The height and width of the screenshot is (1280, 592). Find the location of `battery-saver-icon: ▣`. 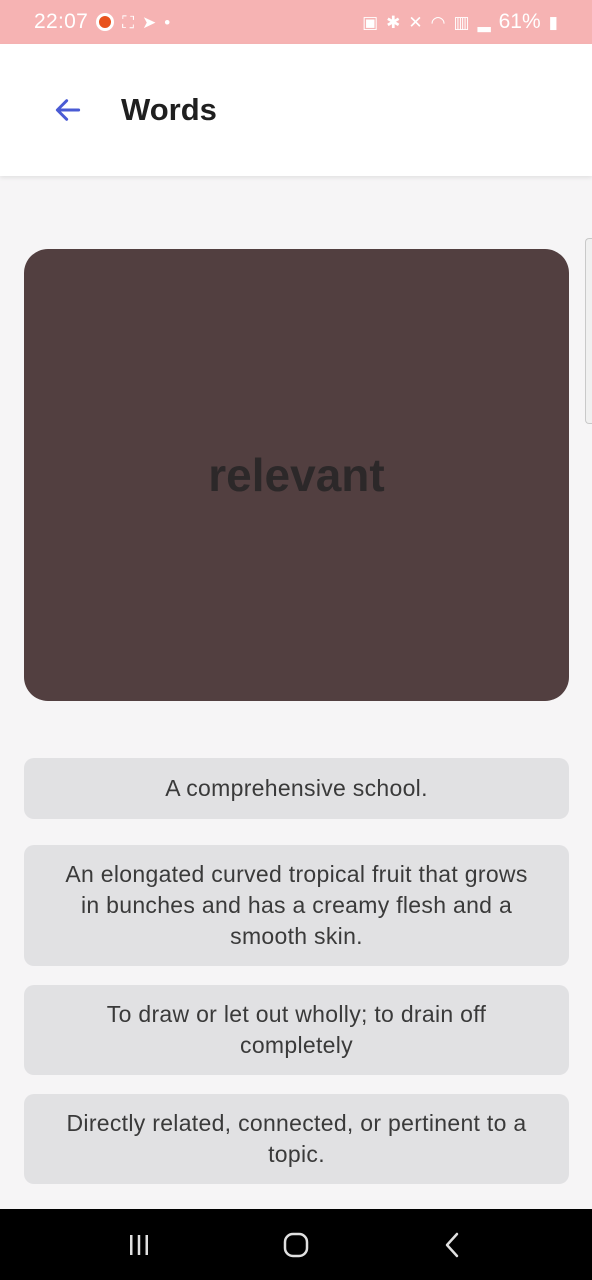

battery-saver-icon: ▣ is located at coordinates (370, 22).